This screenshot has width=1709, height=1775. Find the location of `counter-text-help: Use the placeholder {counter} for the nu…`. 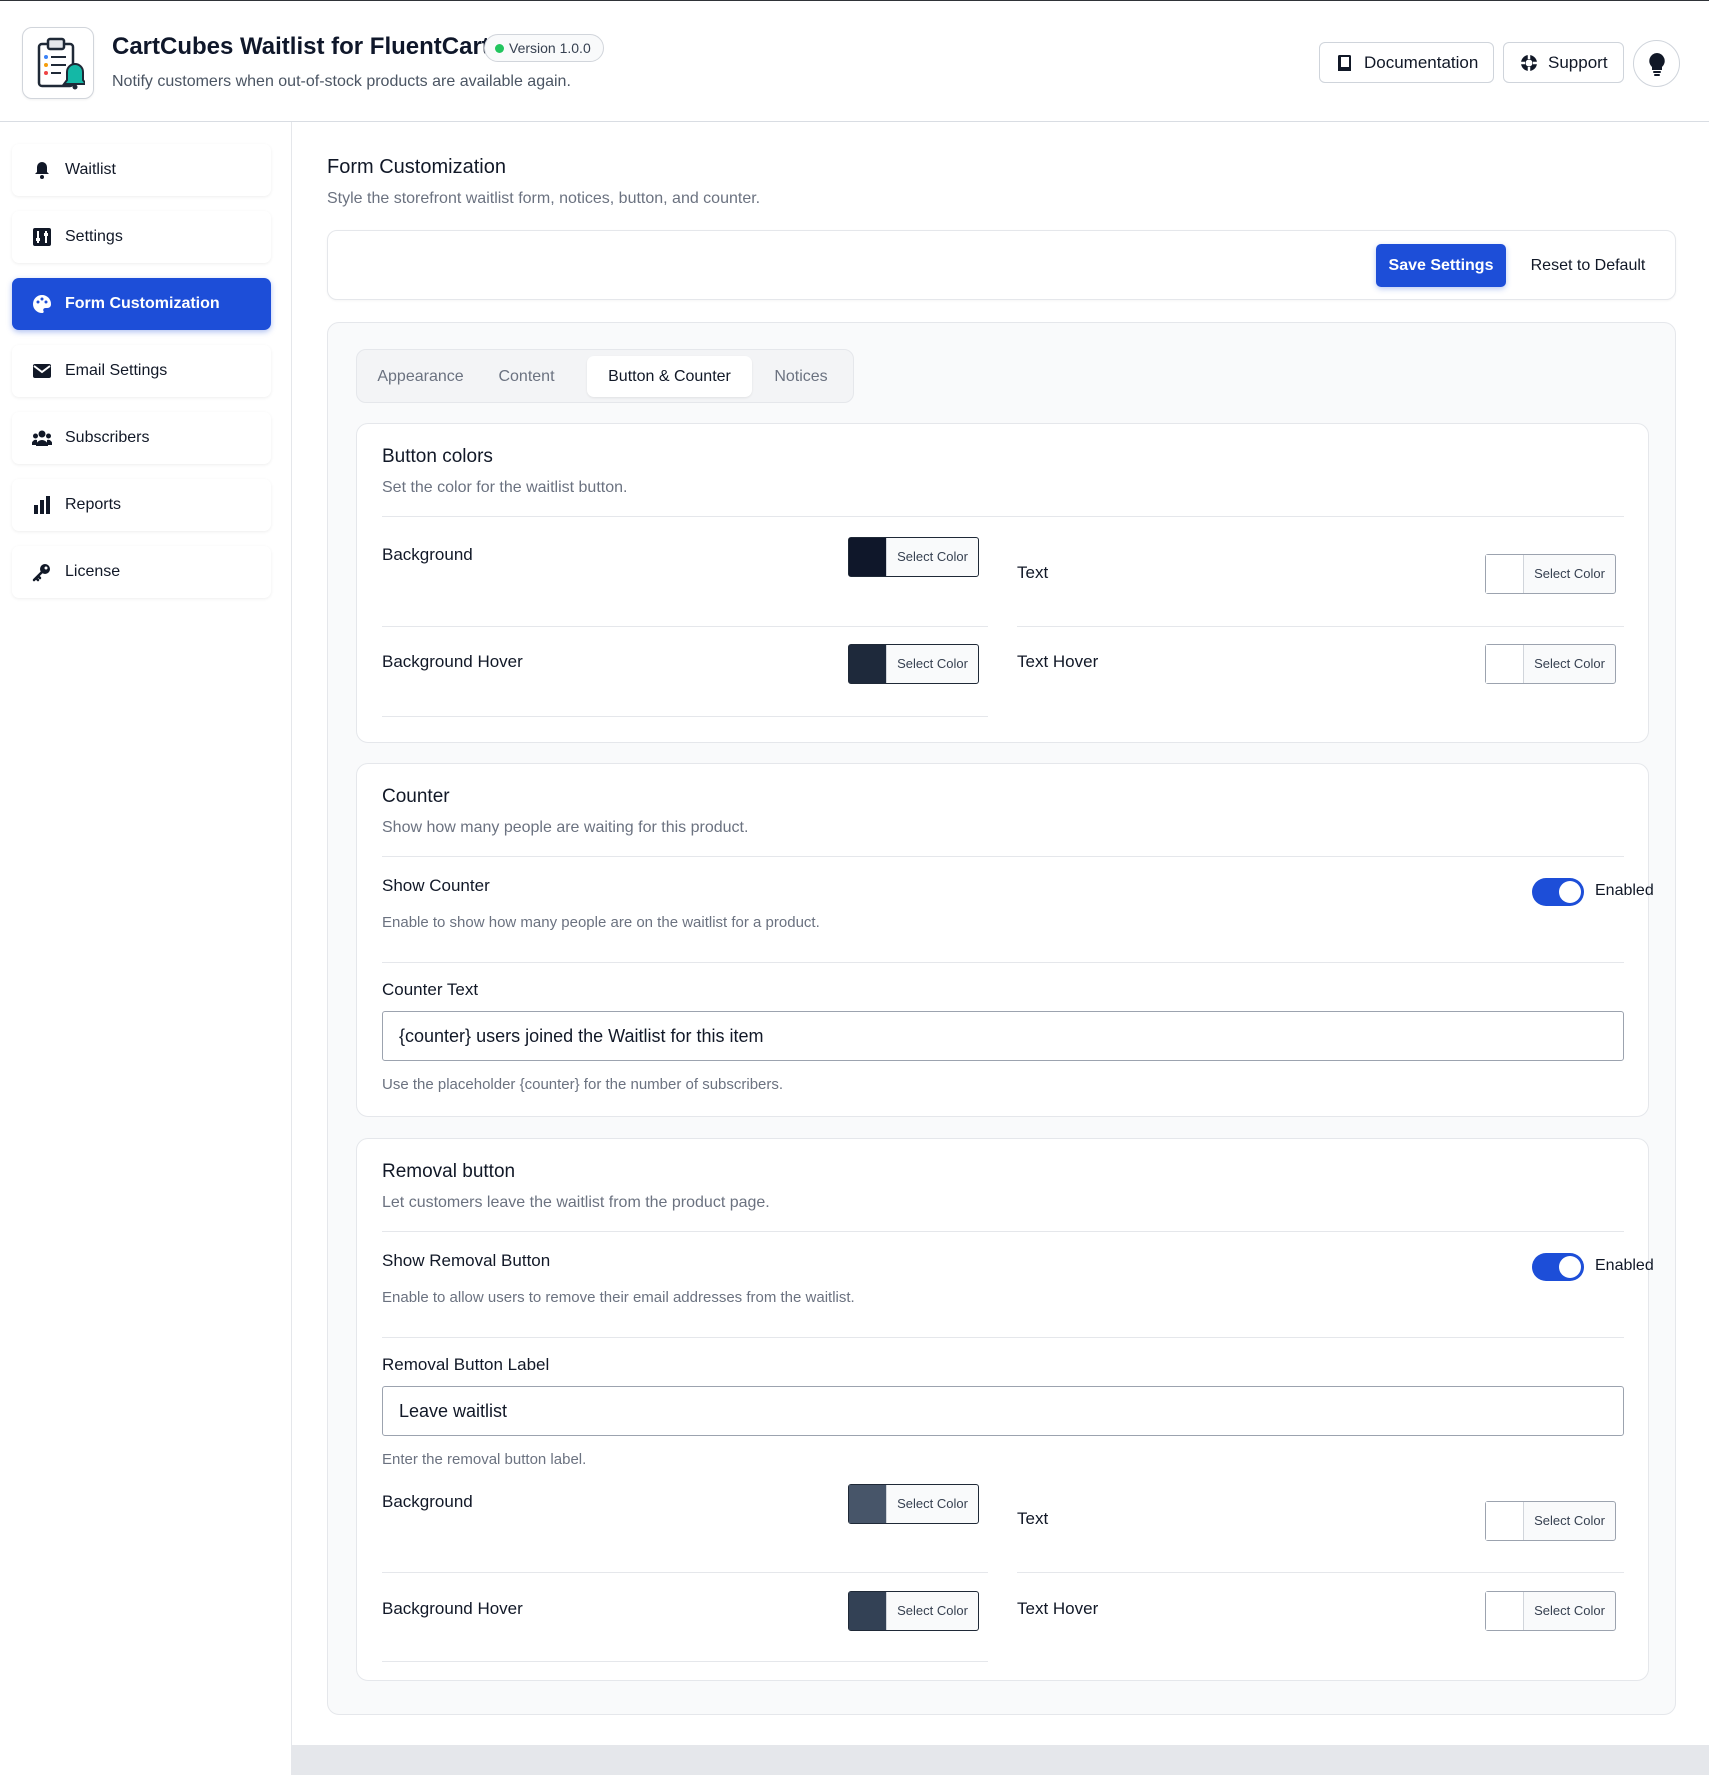

counter-text-help: Use the placeholder {counter} for the nu… is located at coordinates (583, 1084).